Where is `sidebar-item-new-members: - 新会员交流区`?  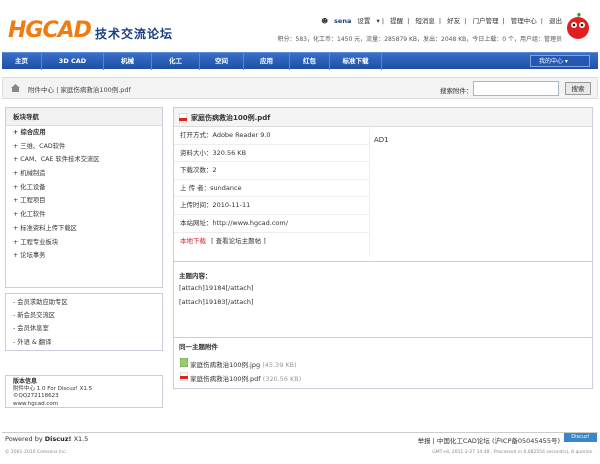 sidebar-item-new-members: - 新会员交流区 is located at coordinates (84, 315).